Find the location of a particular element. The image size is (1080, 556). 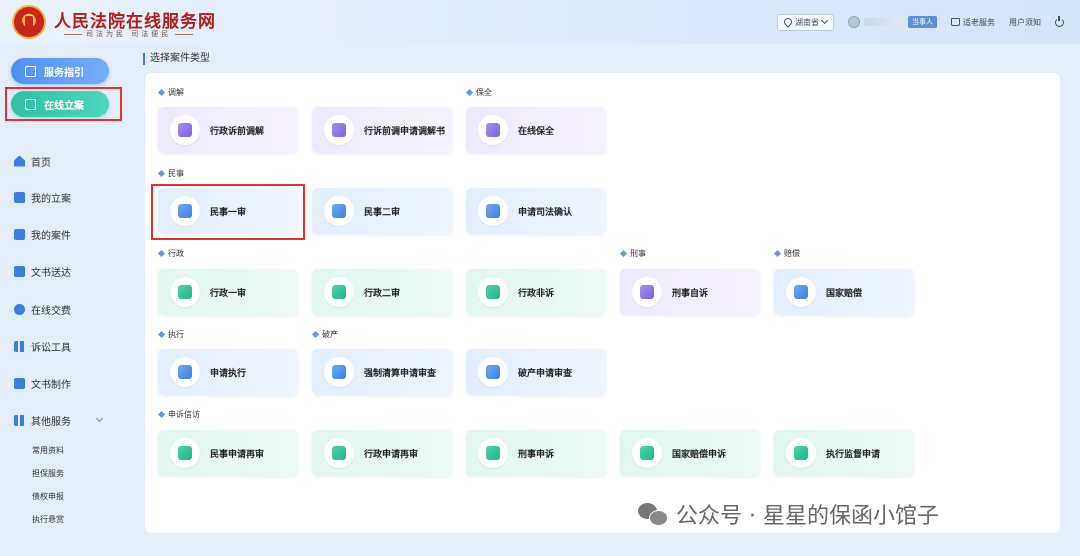

card-label: 行政二审 is located at coordinates (382, 293).